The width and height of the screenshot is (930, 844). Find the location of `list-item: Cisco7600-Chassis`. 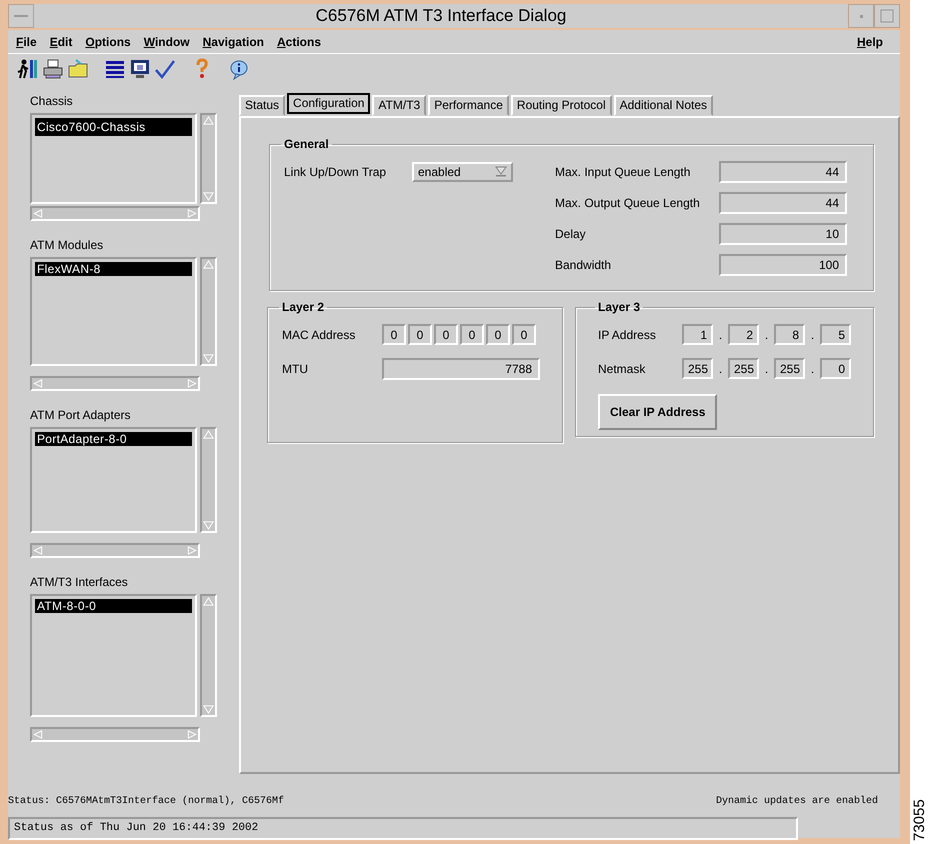

list-item: Cisco7600-Chassis is located at coordinates (113, 127).